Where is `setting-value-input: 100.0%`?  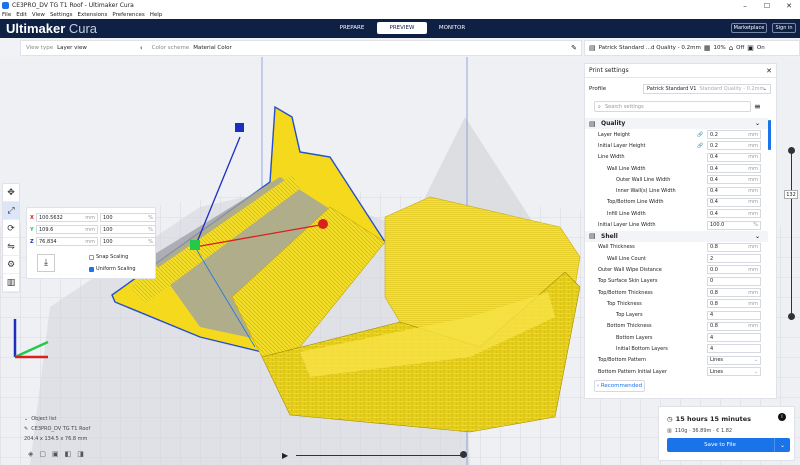
setting-value-input: 100.0% is located at coordinates (734, 225).